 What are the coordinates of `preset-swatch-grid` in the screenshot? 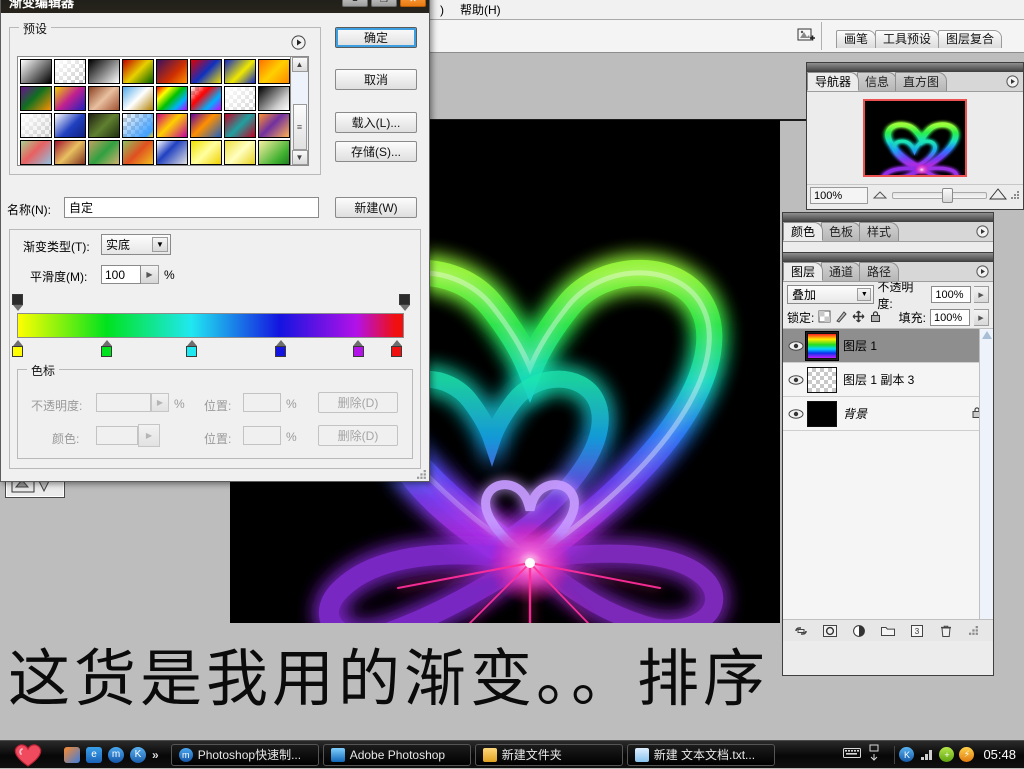 It's located at (154, 111).